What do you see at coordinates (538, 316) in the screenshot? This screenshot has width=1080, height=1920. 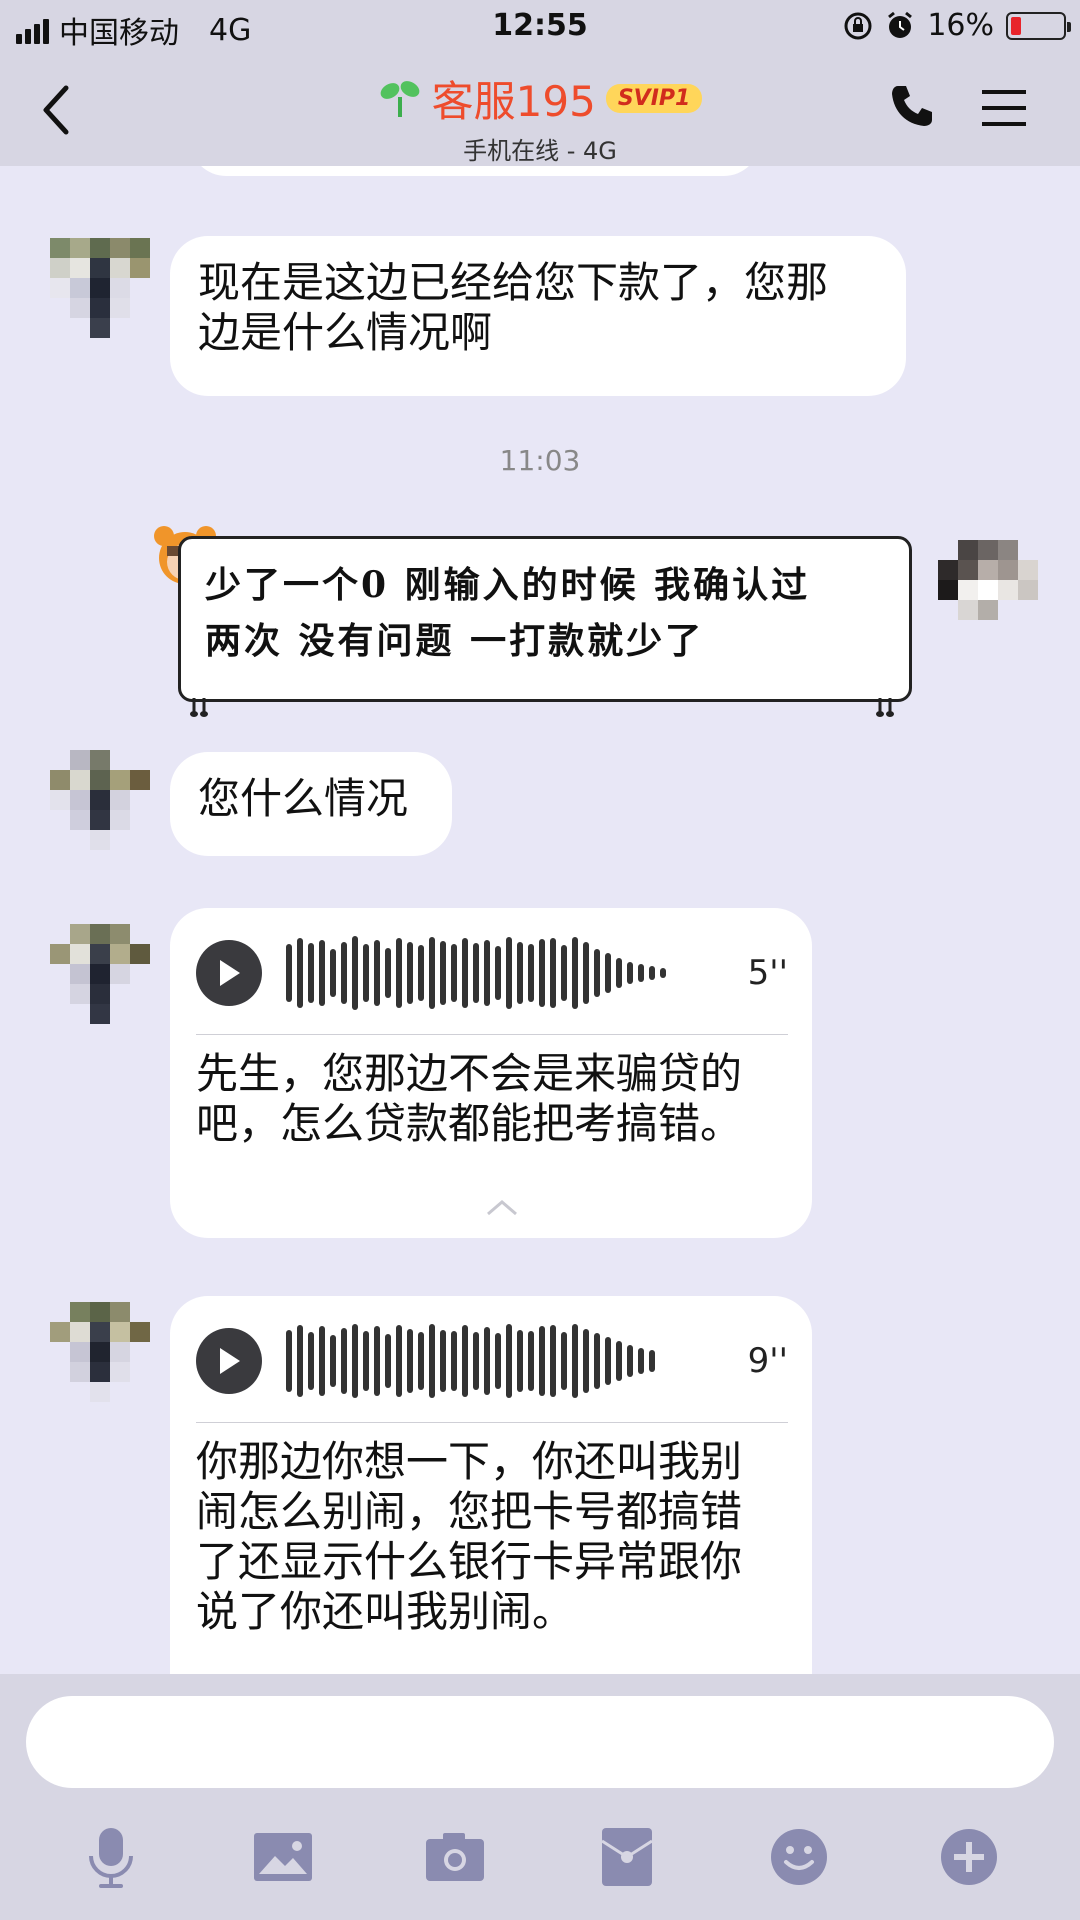 I see `message-bubble: 现在是这边已经给您下款了，您那 边是什么情况啊` at bounding box center [538, 316].